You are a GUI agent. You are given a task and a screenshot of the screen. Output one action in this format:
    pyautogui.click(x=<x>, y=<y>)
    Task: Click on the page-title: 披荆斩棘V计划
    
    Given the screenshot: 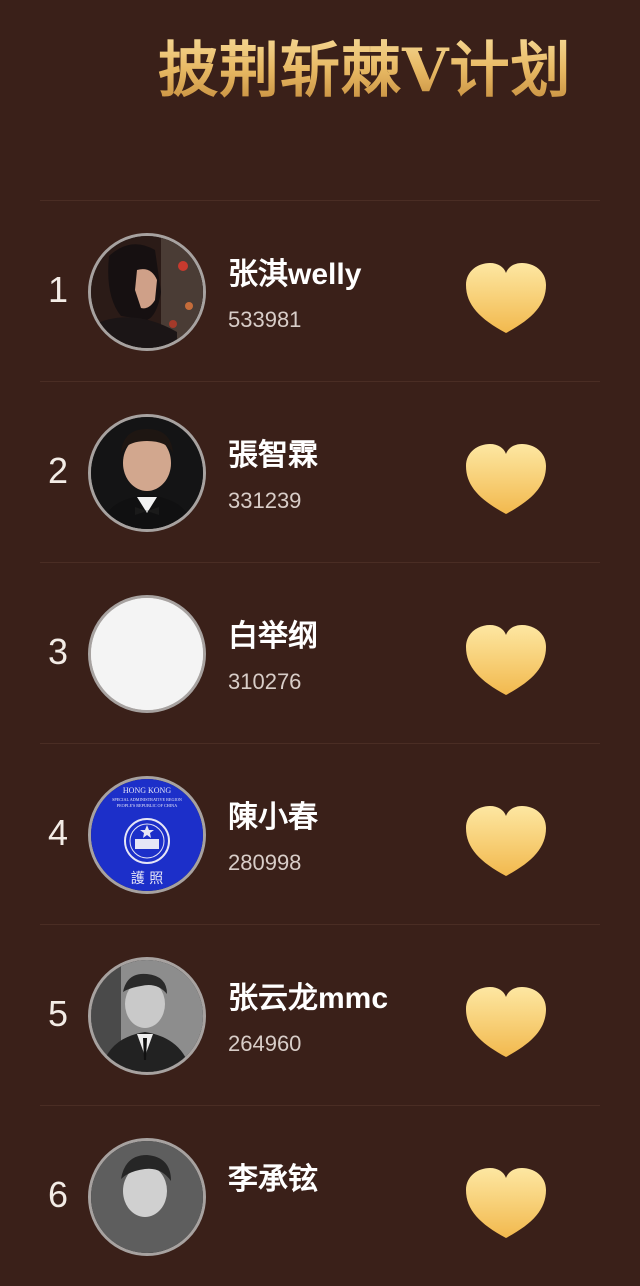 What is the action you would take?
    pyautogui.click(x=365, y=65)
    